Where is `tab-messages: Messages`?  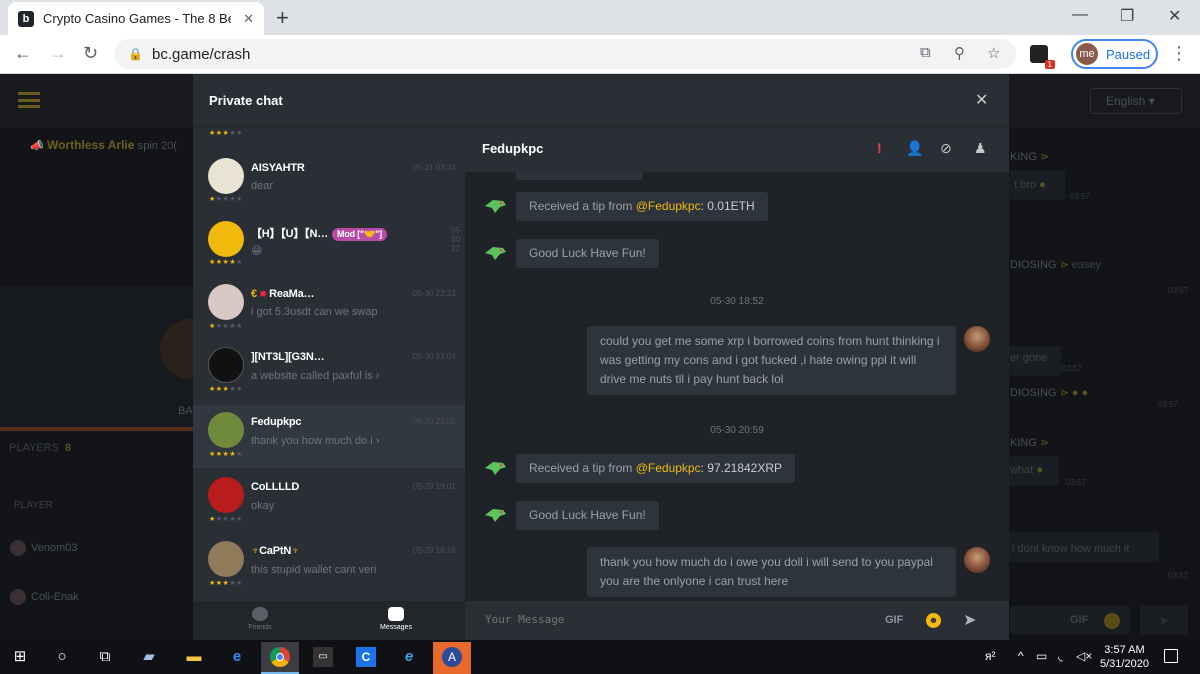
tab-messages: Messages is located at coordinates (396, 619).